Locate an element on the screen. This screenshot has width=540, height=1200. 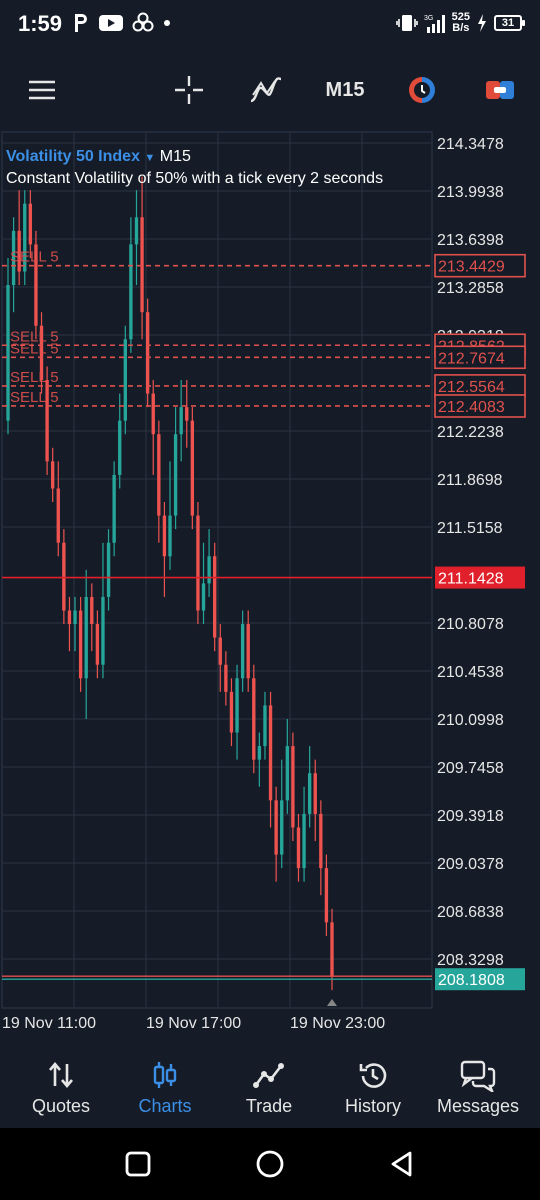
pinwheel-icon is located at coordinates (143, 22).